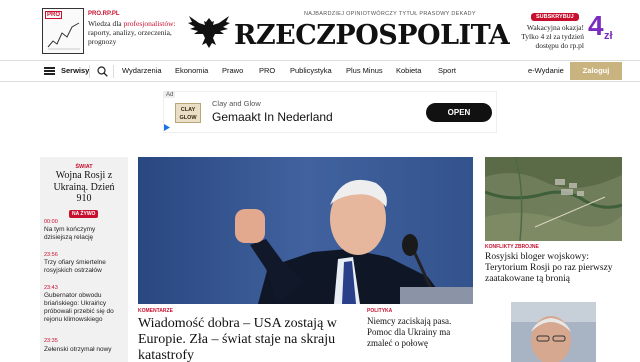 This screenshot has width=640, height=362. Describe the element at coordinates (155, 311) in the screenshot. I see `main-story-tag: KOMENTARZE` at that location.